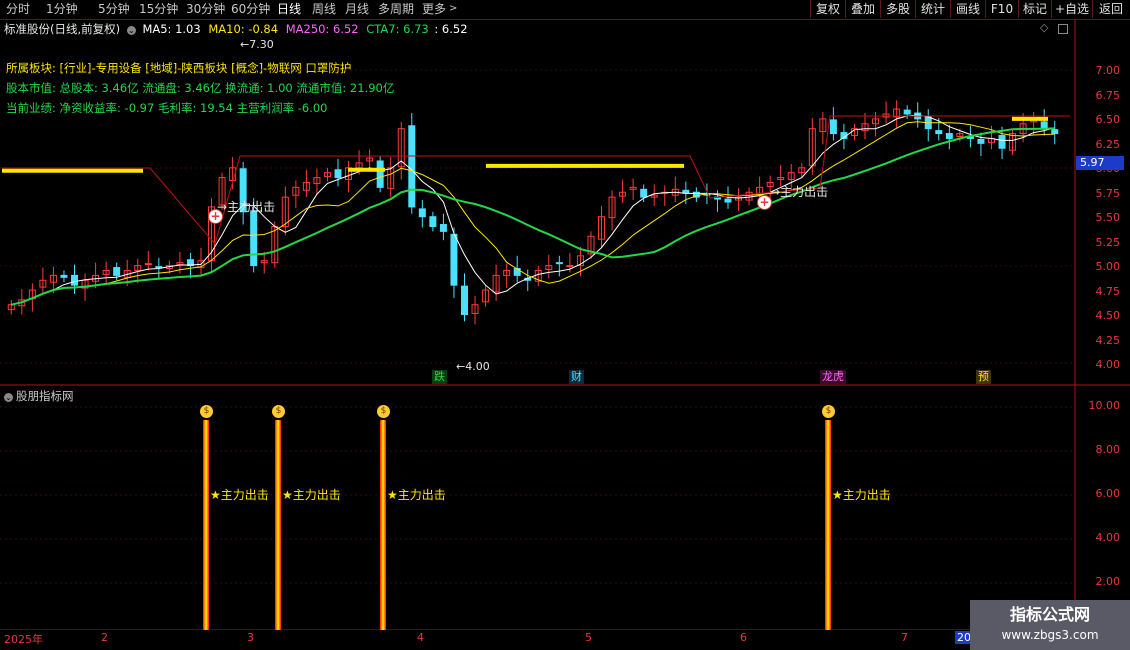 The width and height of the screenshot is (1130, 650). What do you see at coordinates (357, 9) in the screenshot?
I see `period-tab-monthly: 月线` at bounding box center [357, 9].